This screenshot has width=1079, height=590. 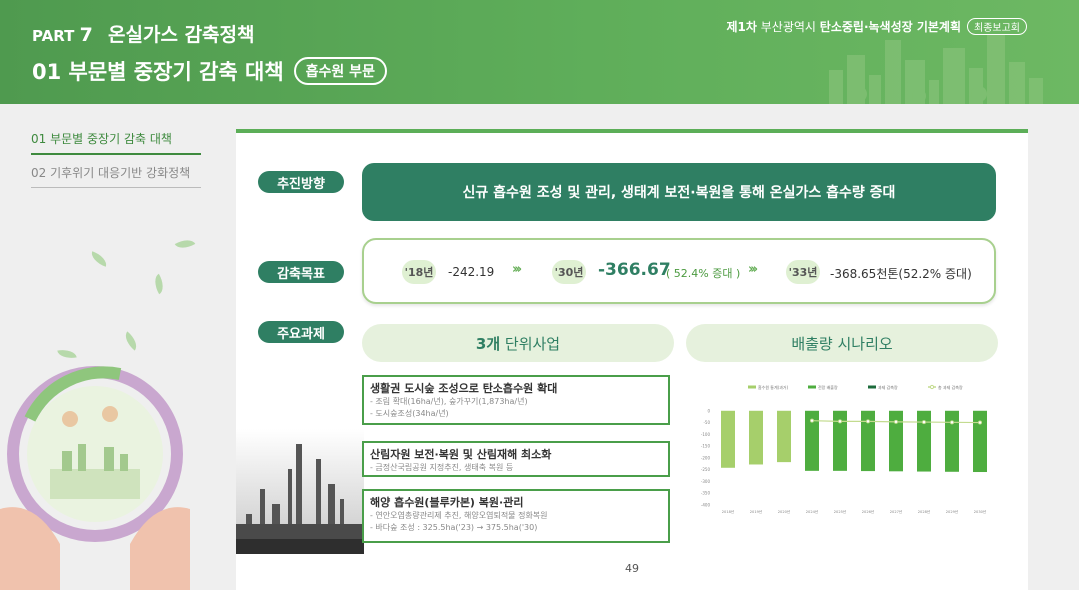 I want to click on y-tick-label: -200, so click(x=706, y=457).